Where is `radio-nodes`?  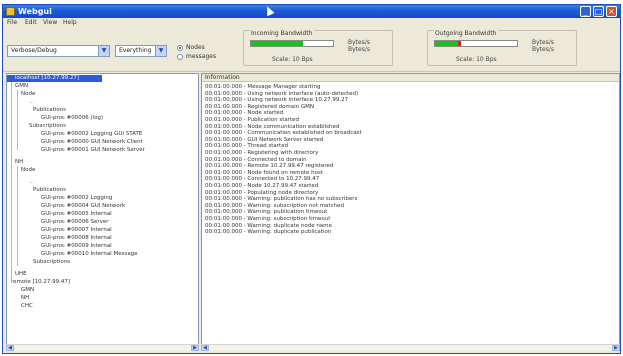 radio-nodes is located at coordinates (180, 48).